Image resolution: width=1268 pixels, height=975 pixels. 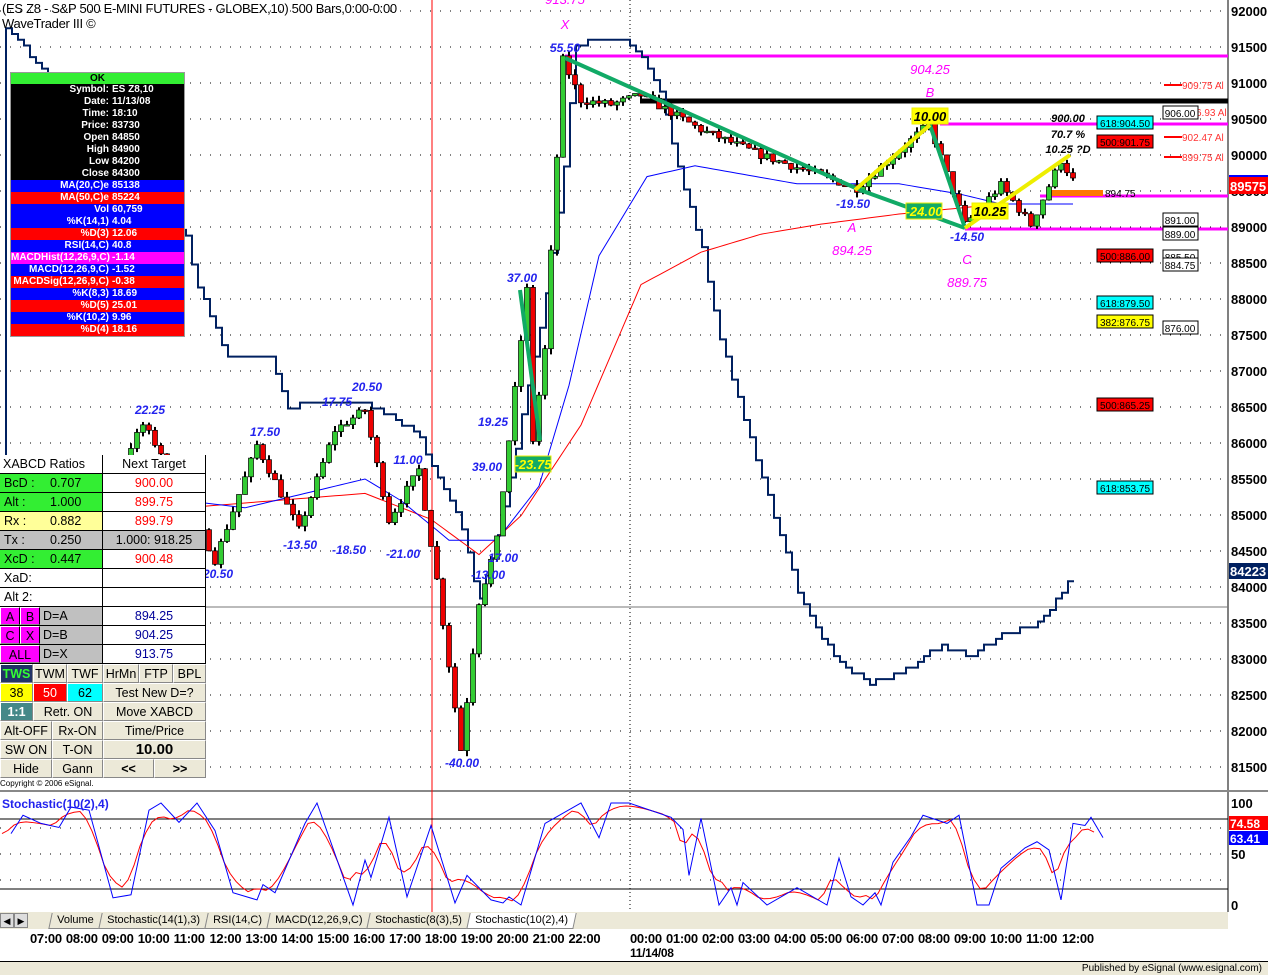 I want to click on swing-label: 20.50, so click(x=217, y=574).